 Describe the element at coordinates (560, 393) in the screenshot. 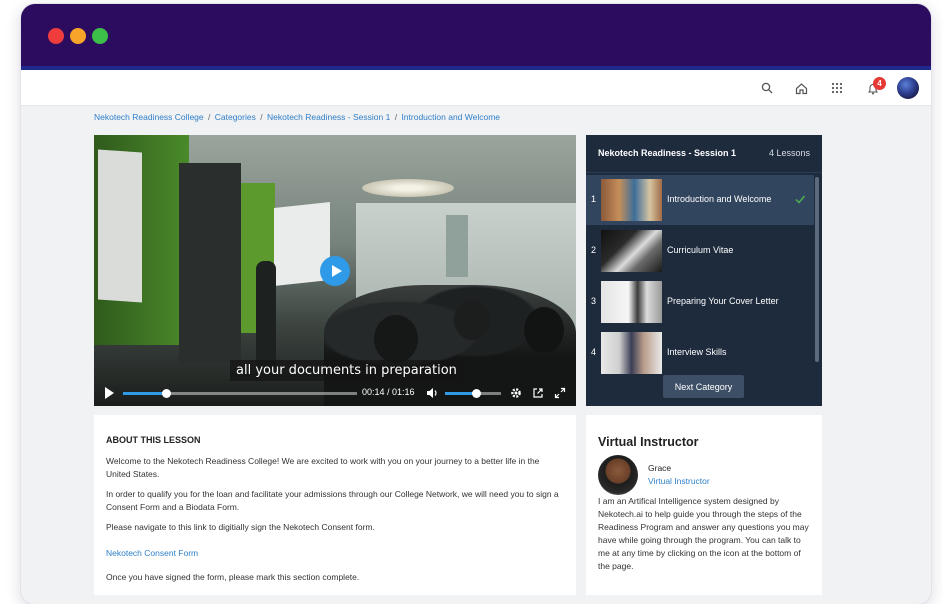

I see `fullscreen-icon` at that location.